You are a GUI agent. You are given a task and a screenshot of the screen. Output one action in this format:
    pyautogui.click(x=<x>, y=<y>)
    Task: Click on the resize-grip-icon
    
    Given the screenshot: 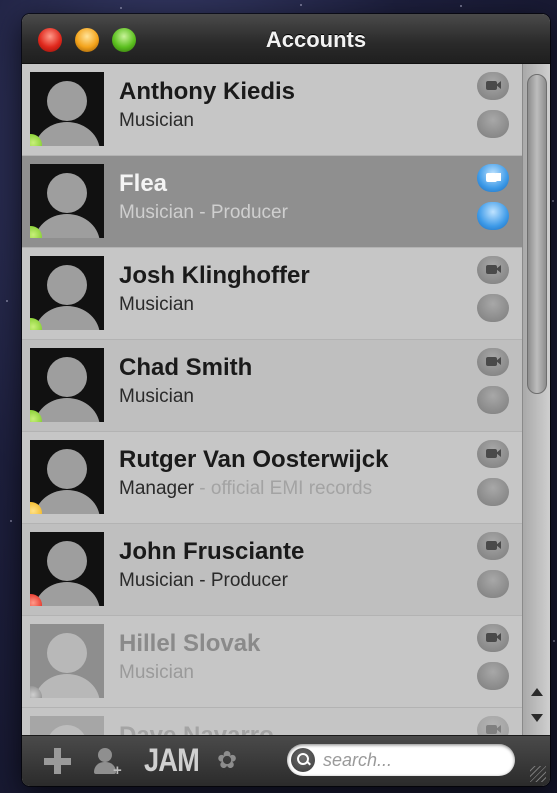 What is the action you would take?
    pyautogui.click(x=538, y=774)
    